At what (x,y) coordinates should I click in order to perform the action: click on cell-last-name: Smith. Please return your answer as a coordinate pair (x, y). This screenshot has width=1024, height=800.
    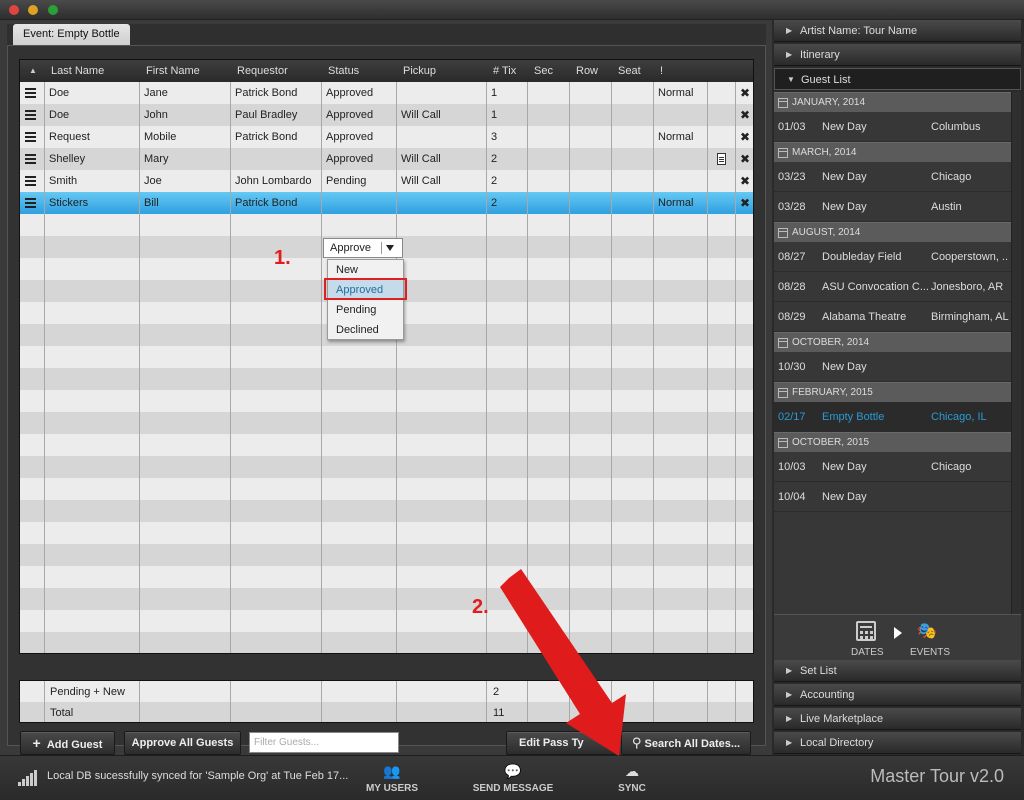
    Looking at the image, I should click on (92, 181).